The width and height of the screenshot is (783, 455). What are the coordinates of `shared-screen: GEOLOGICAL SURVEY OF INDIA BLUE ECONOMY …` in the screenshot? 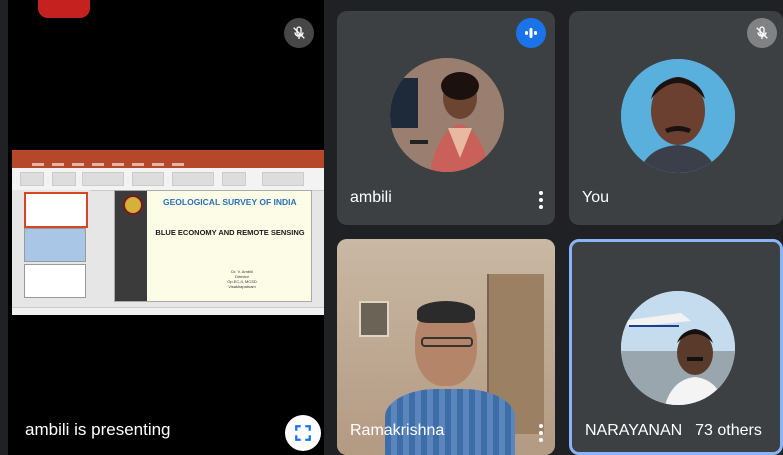 It's located at (168, 232).